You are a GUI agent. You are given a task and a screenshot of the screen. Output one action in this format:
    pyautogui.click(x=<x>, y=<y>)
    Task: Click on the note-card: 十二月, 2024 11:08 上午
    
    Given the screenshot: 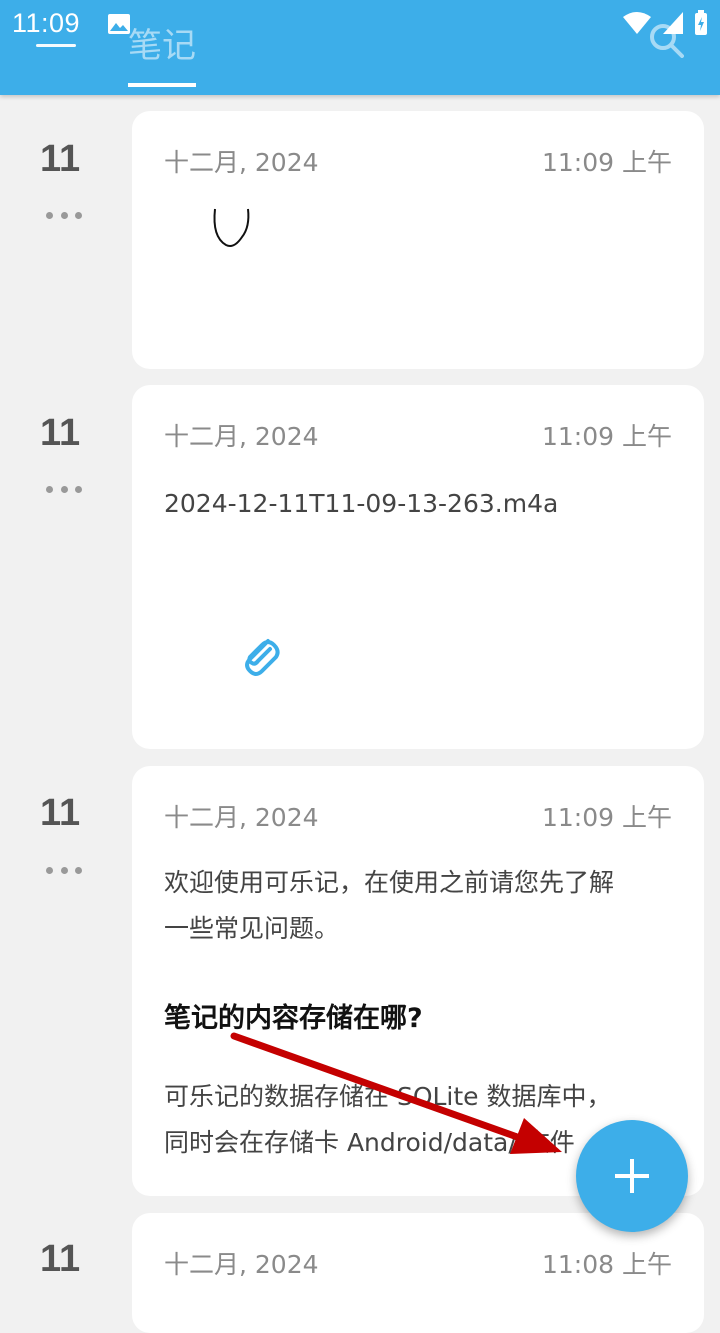 What is the action you would take?
    pyautogui.click(x=418, y=1273)
    